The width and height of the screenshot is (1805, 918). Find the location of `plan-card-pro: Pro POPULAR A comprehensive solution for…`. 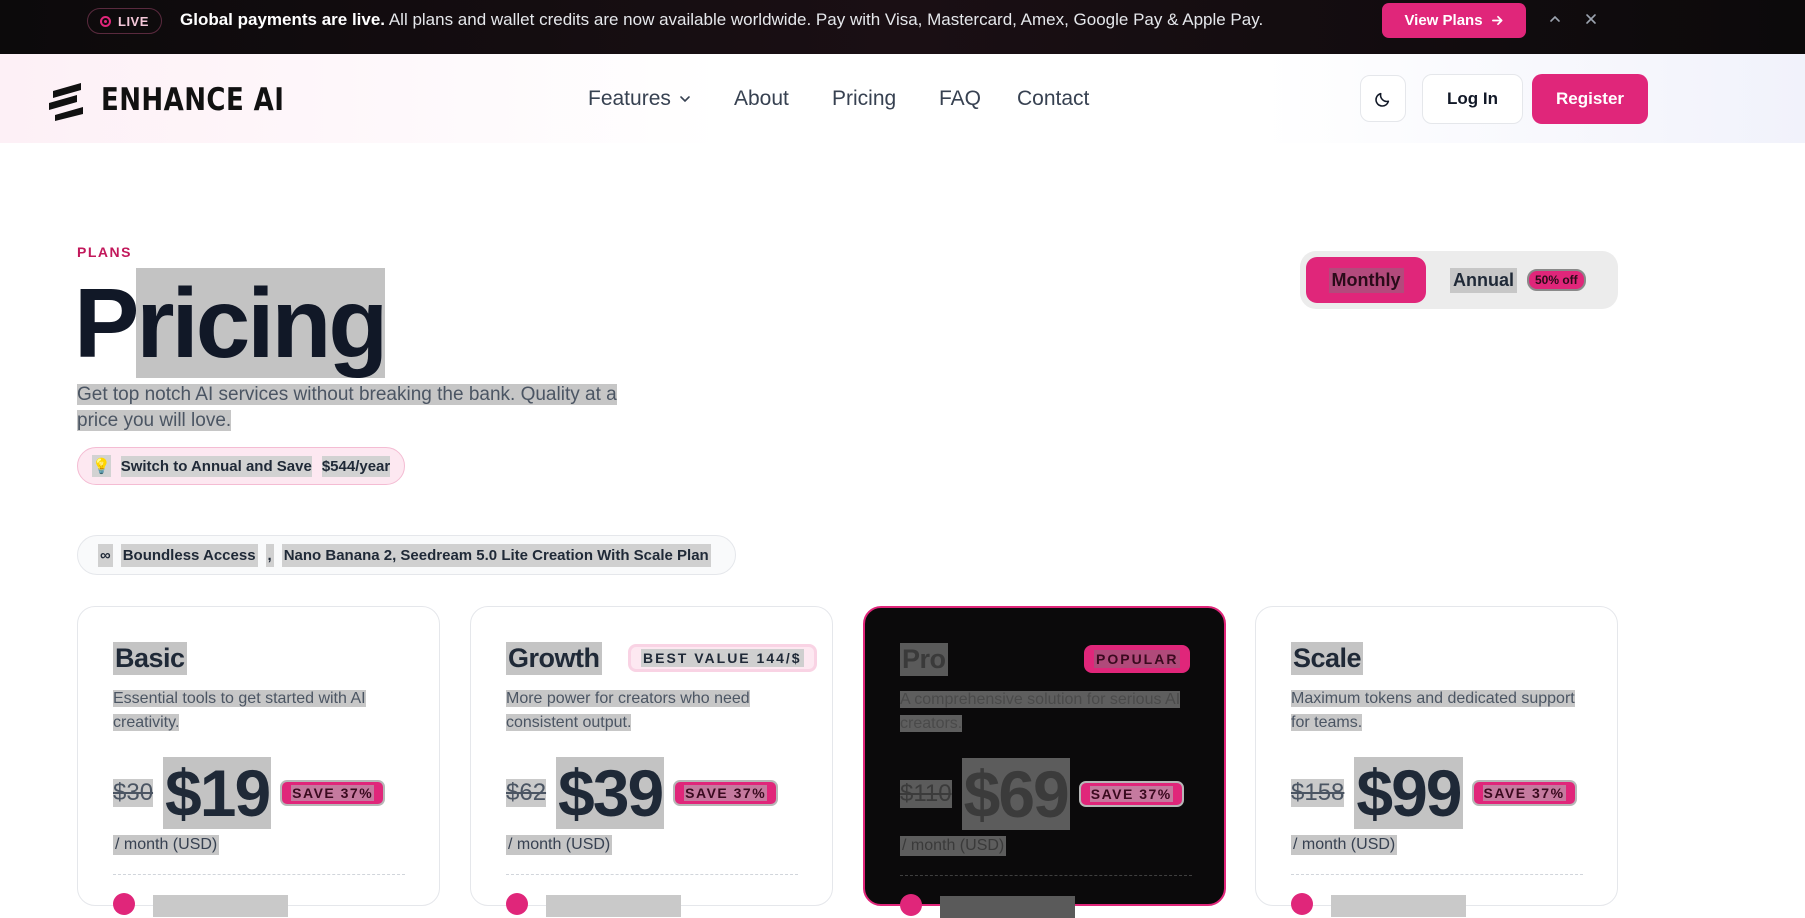

plan-card-pro: Pro POPULAR A comprehensive solution for… is located at coordinates (1044, 762).